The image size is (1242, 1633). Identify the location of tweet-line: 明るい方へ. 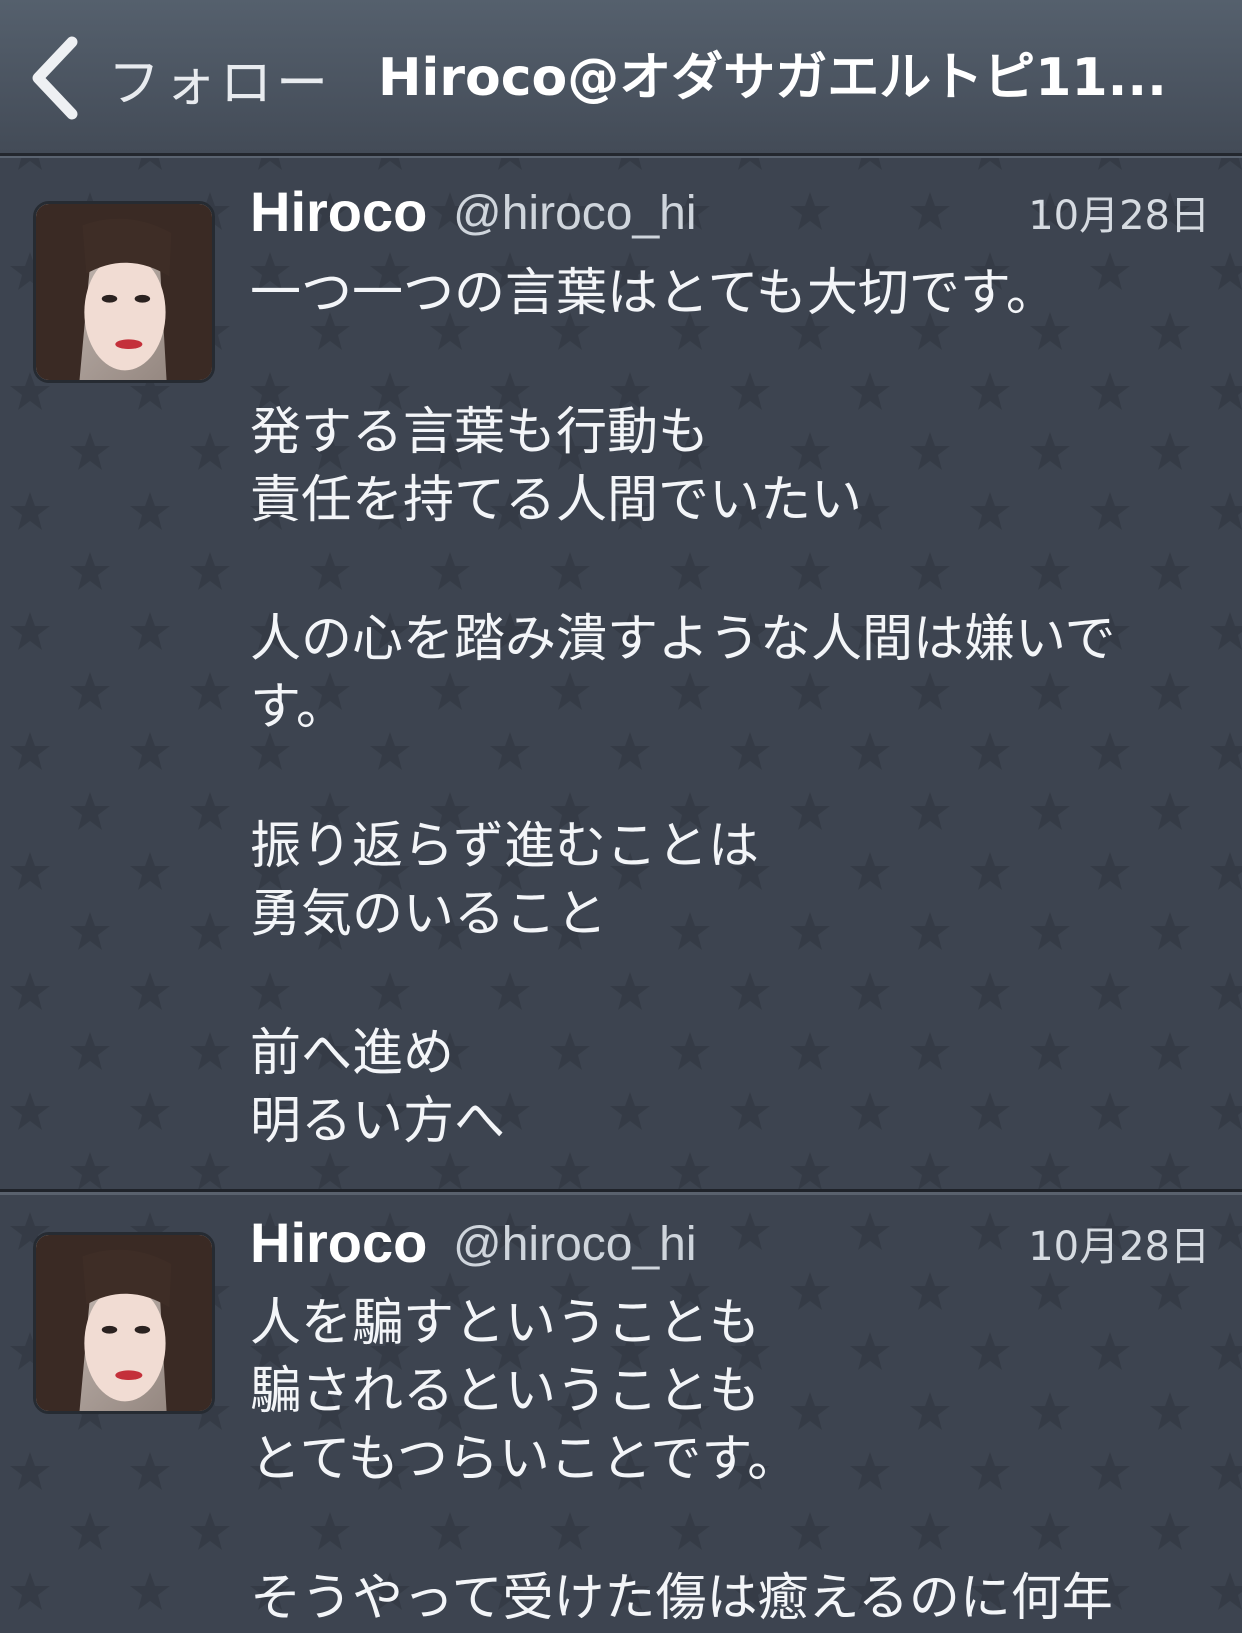
(378, 1121).